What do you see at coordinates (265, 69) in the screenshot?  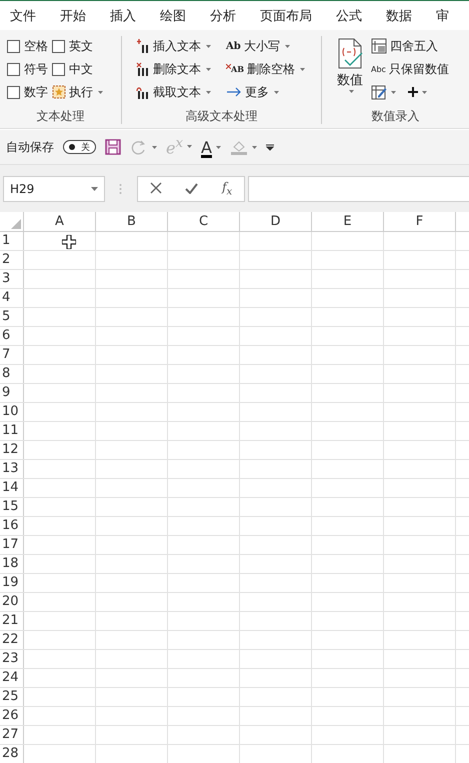 I see `ribbon-button: AB 删除空格` at bounding box center [265, 69].